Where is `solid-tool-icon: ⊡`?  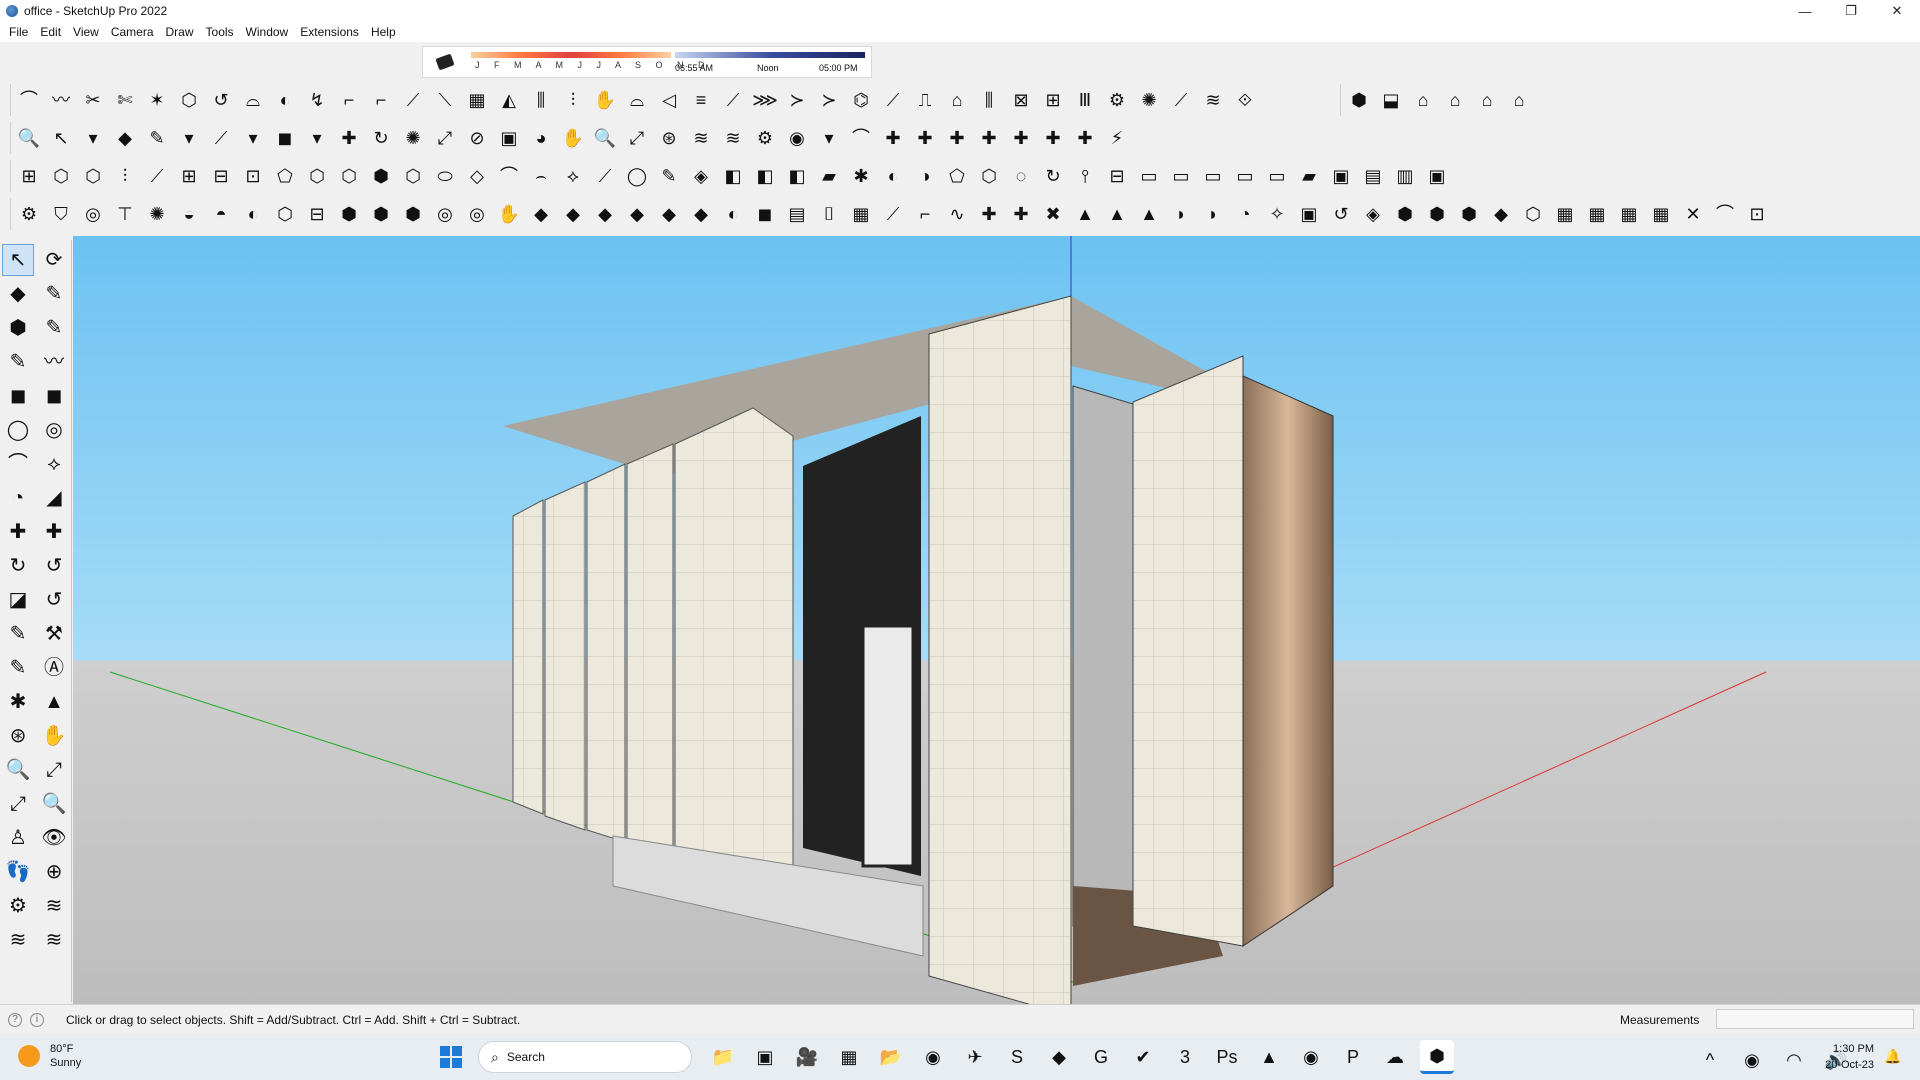
solid-tool-icon: ⊡ is located at coordinates (253, 176).